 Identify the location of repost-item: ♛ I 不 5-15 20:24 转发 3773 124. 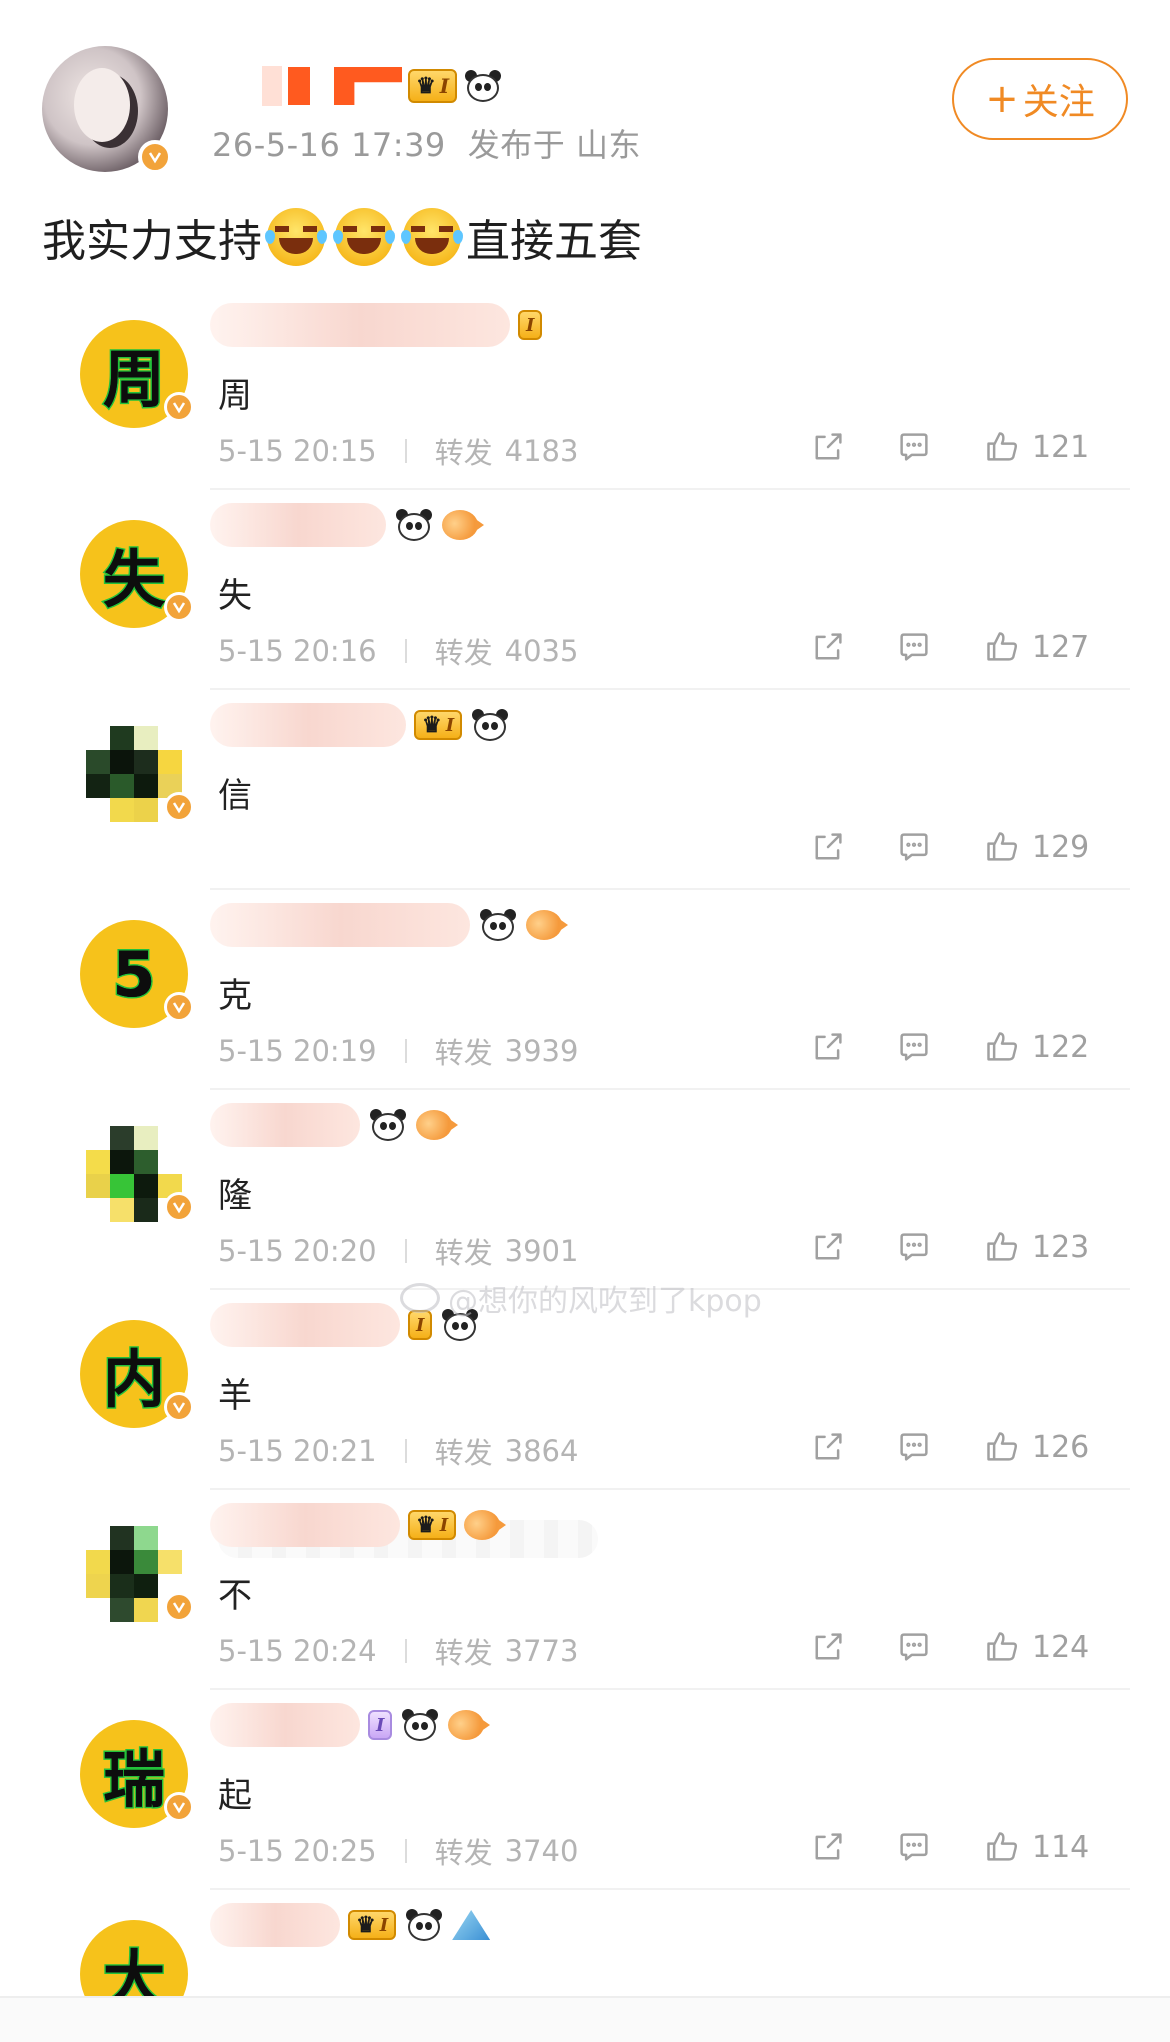
(585, 1590).